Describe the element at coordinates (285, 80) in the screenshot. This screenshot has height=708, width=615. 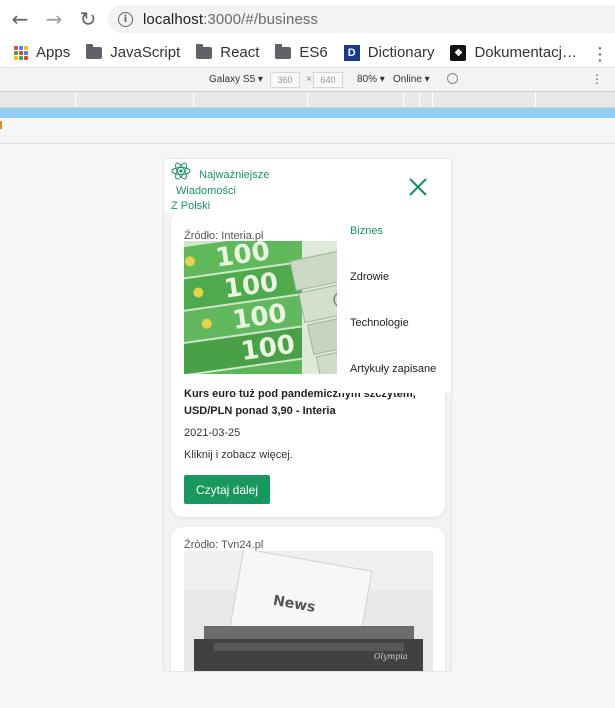
I see `device-width-input: 360` at that location.